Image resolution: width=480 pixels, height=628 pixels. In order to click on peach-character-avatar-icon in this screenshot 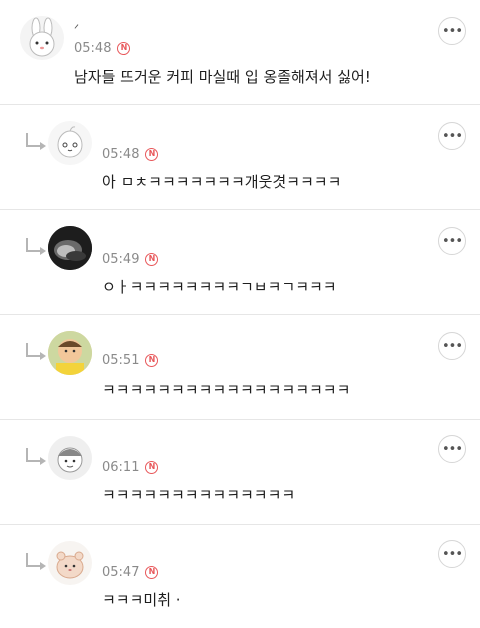, I will do `click(70, 143)`.